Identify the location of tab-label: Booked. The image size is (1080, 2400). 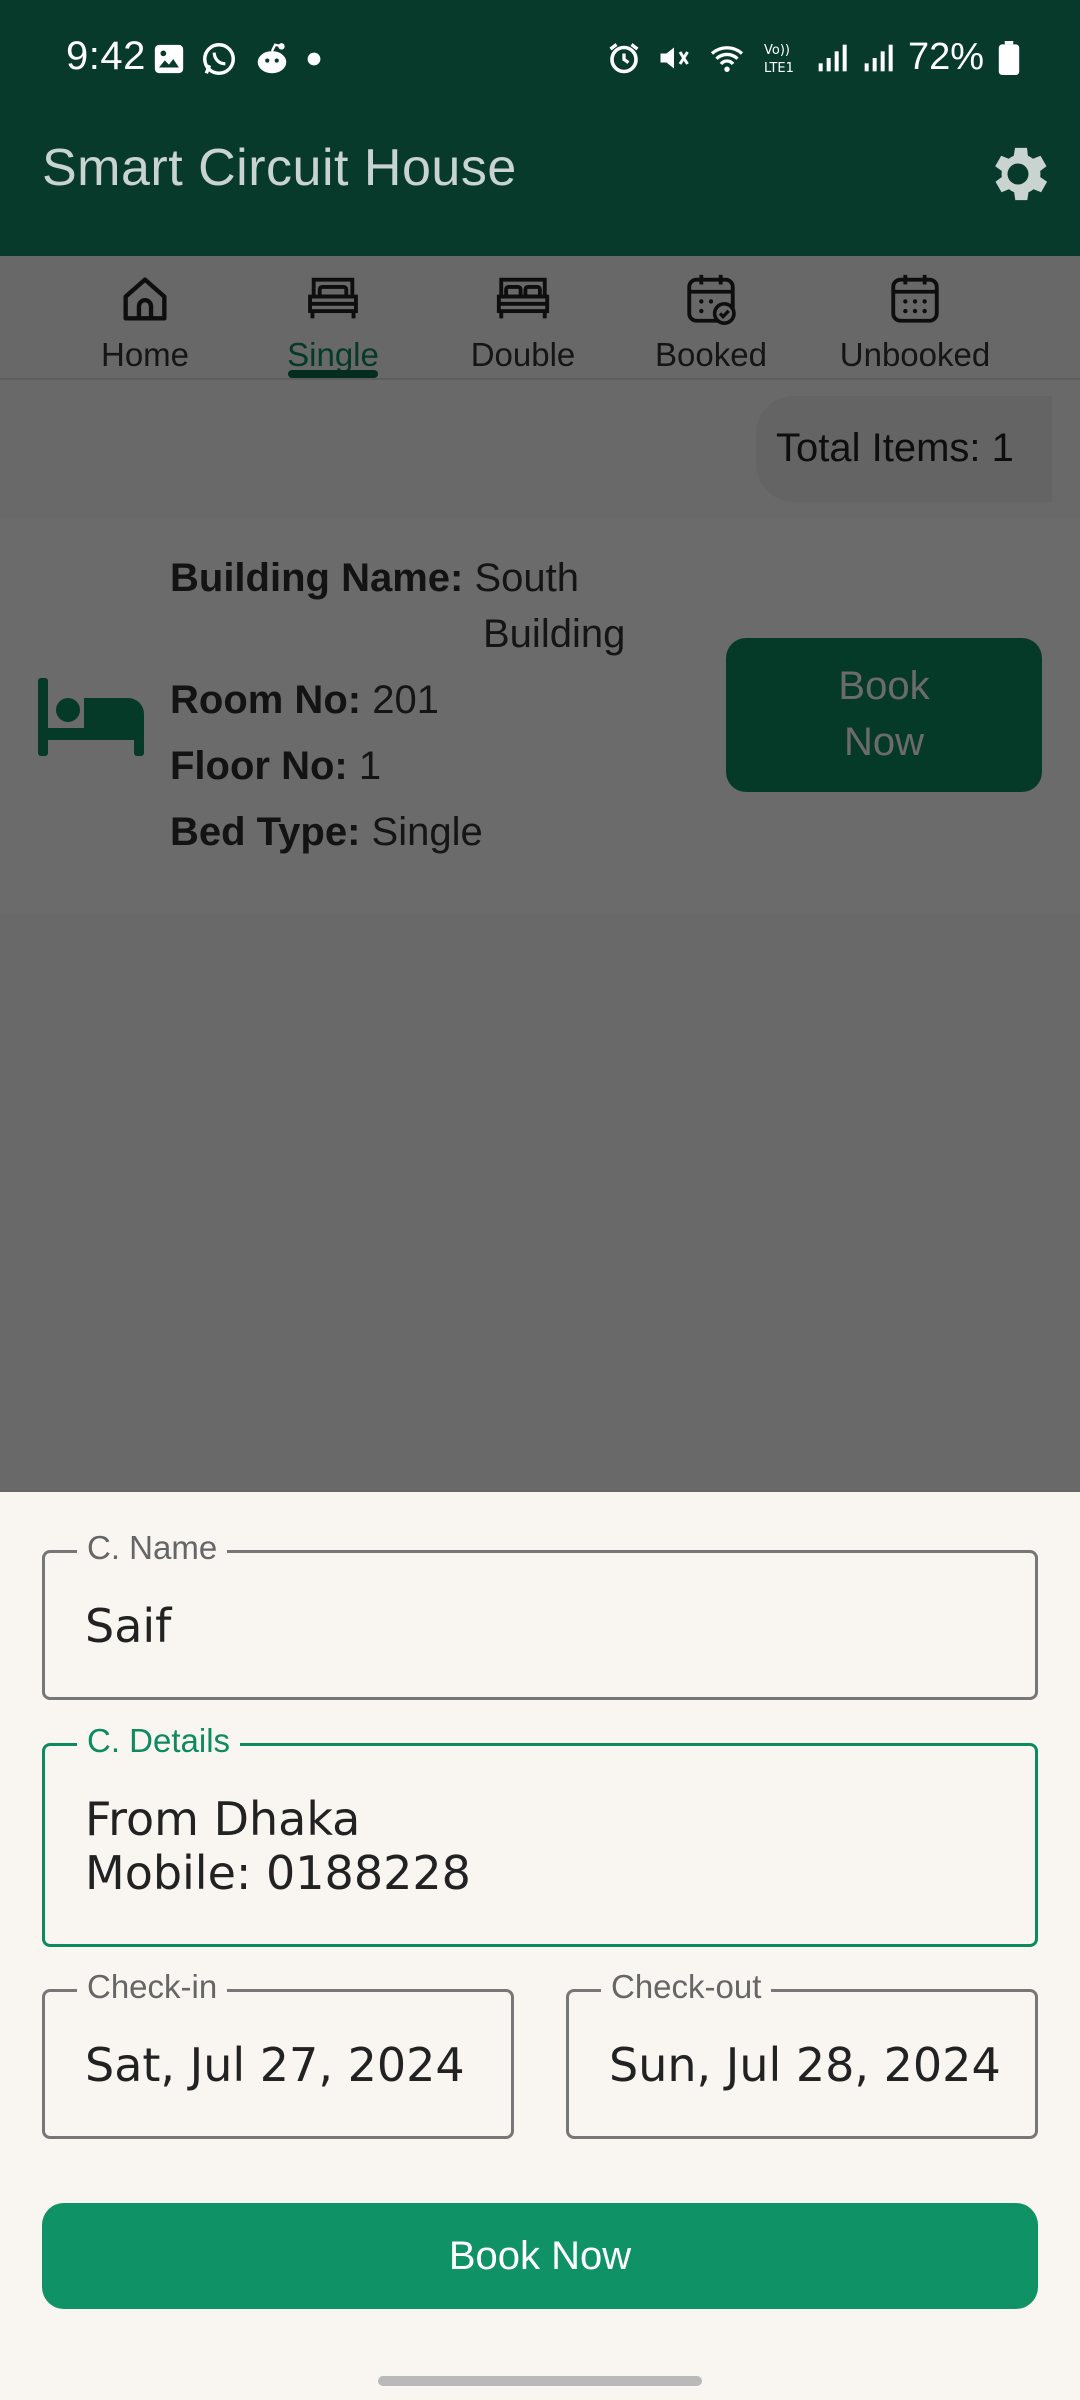
(711, 354).